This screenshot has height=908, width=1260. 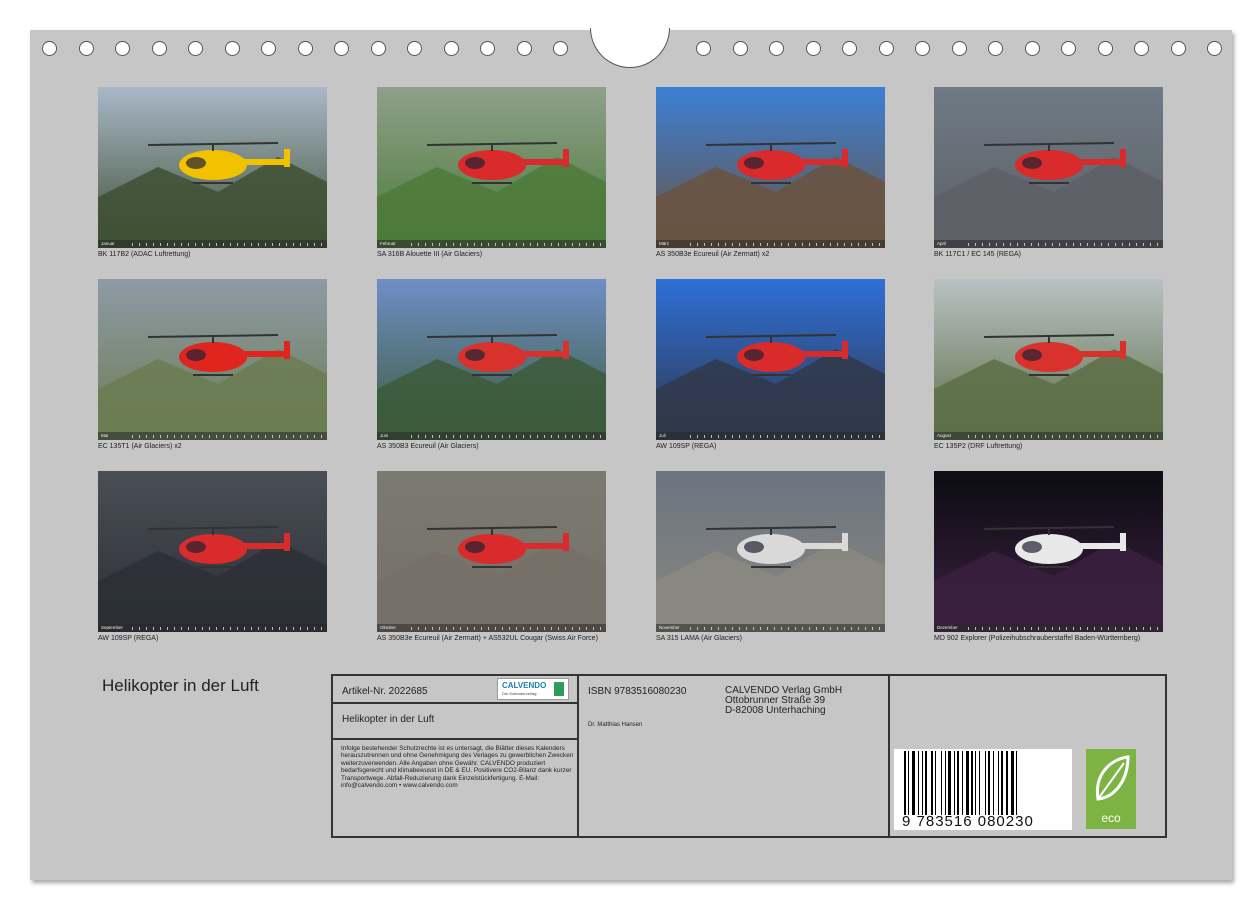 I want to click on photo-month: August, so click(x=944, y=435).